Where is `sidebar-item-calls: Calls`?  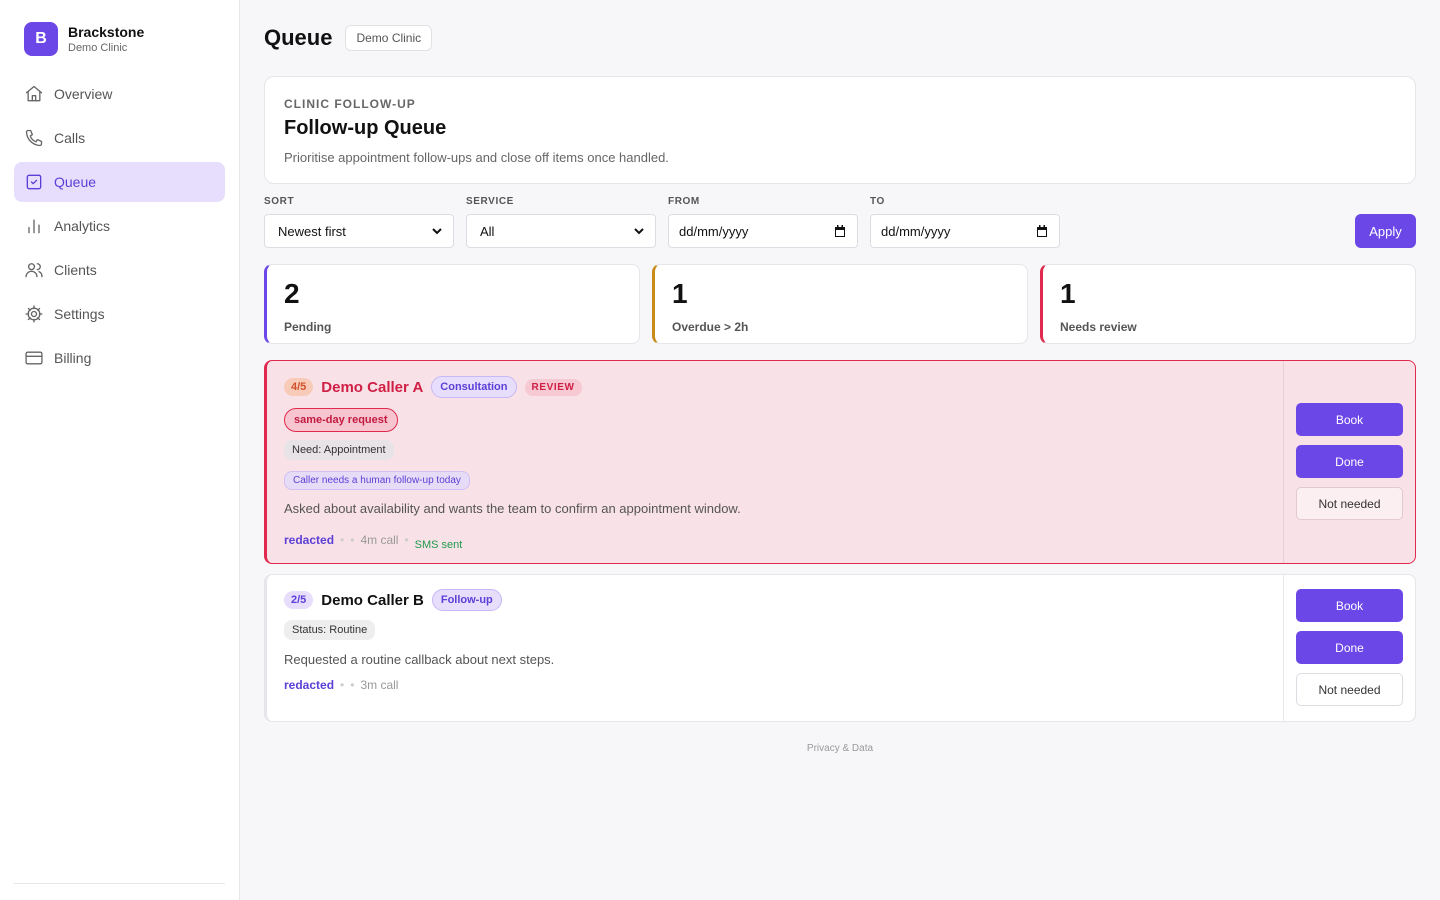
sidebar-item-calls: Calls is located at coordinates (119, 138).